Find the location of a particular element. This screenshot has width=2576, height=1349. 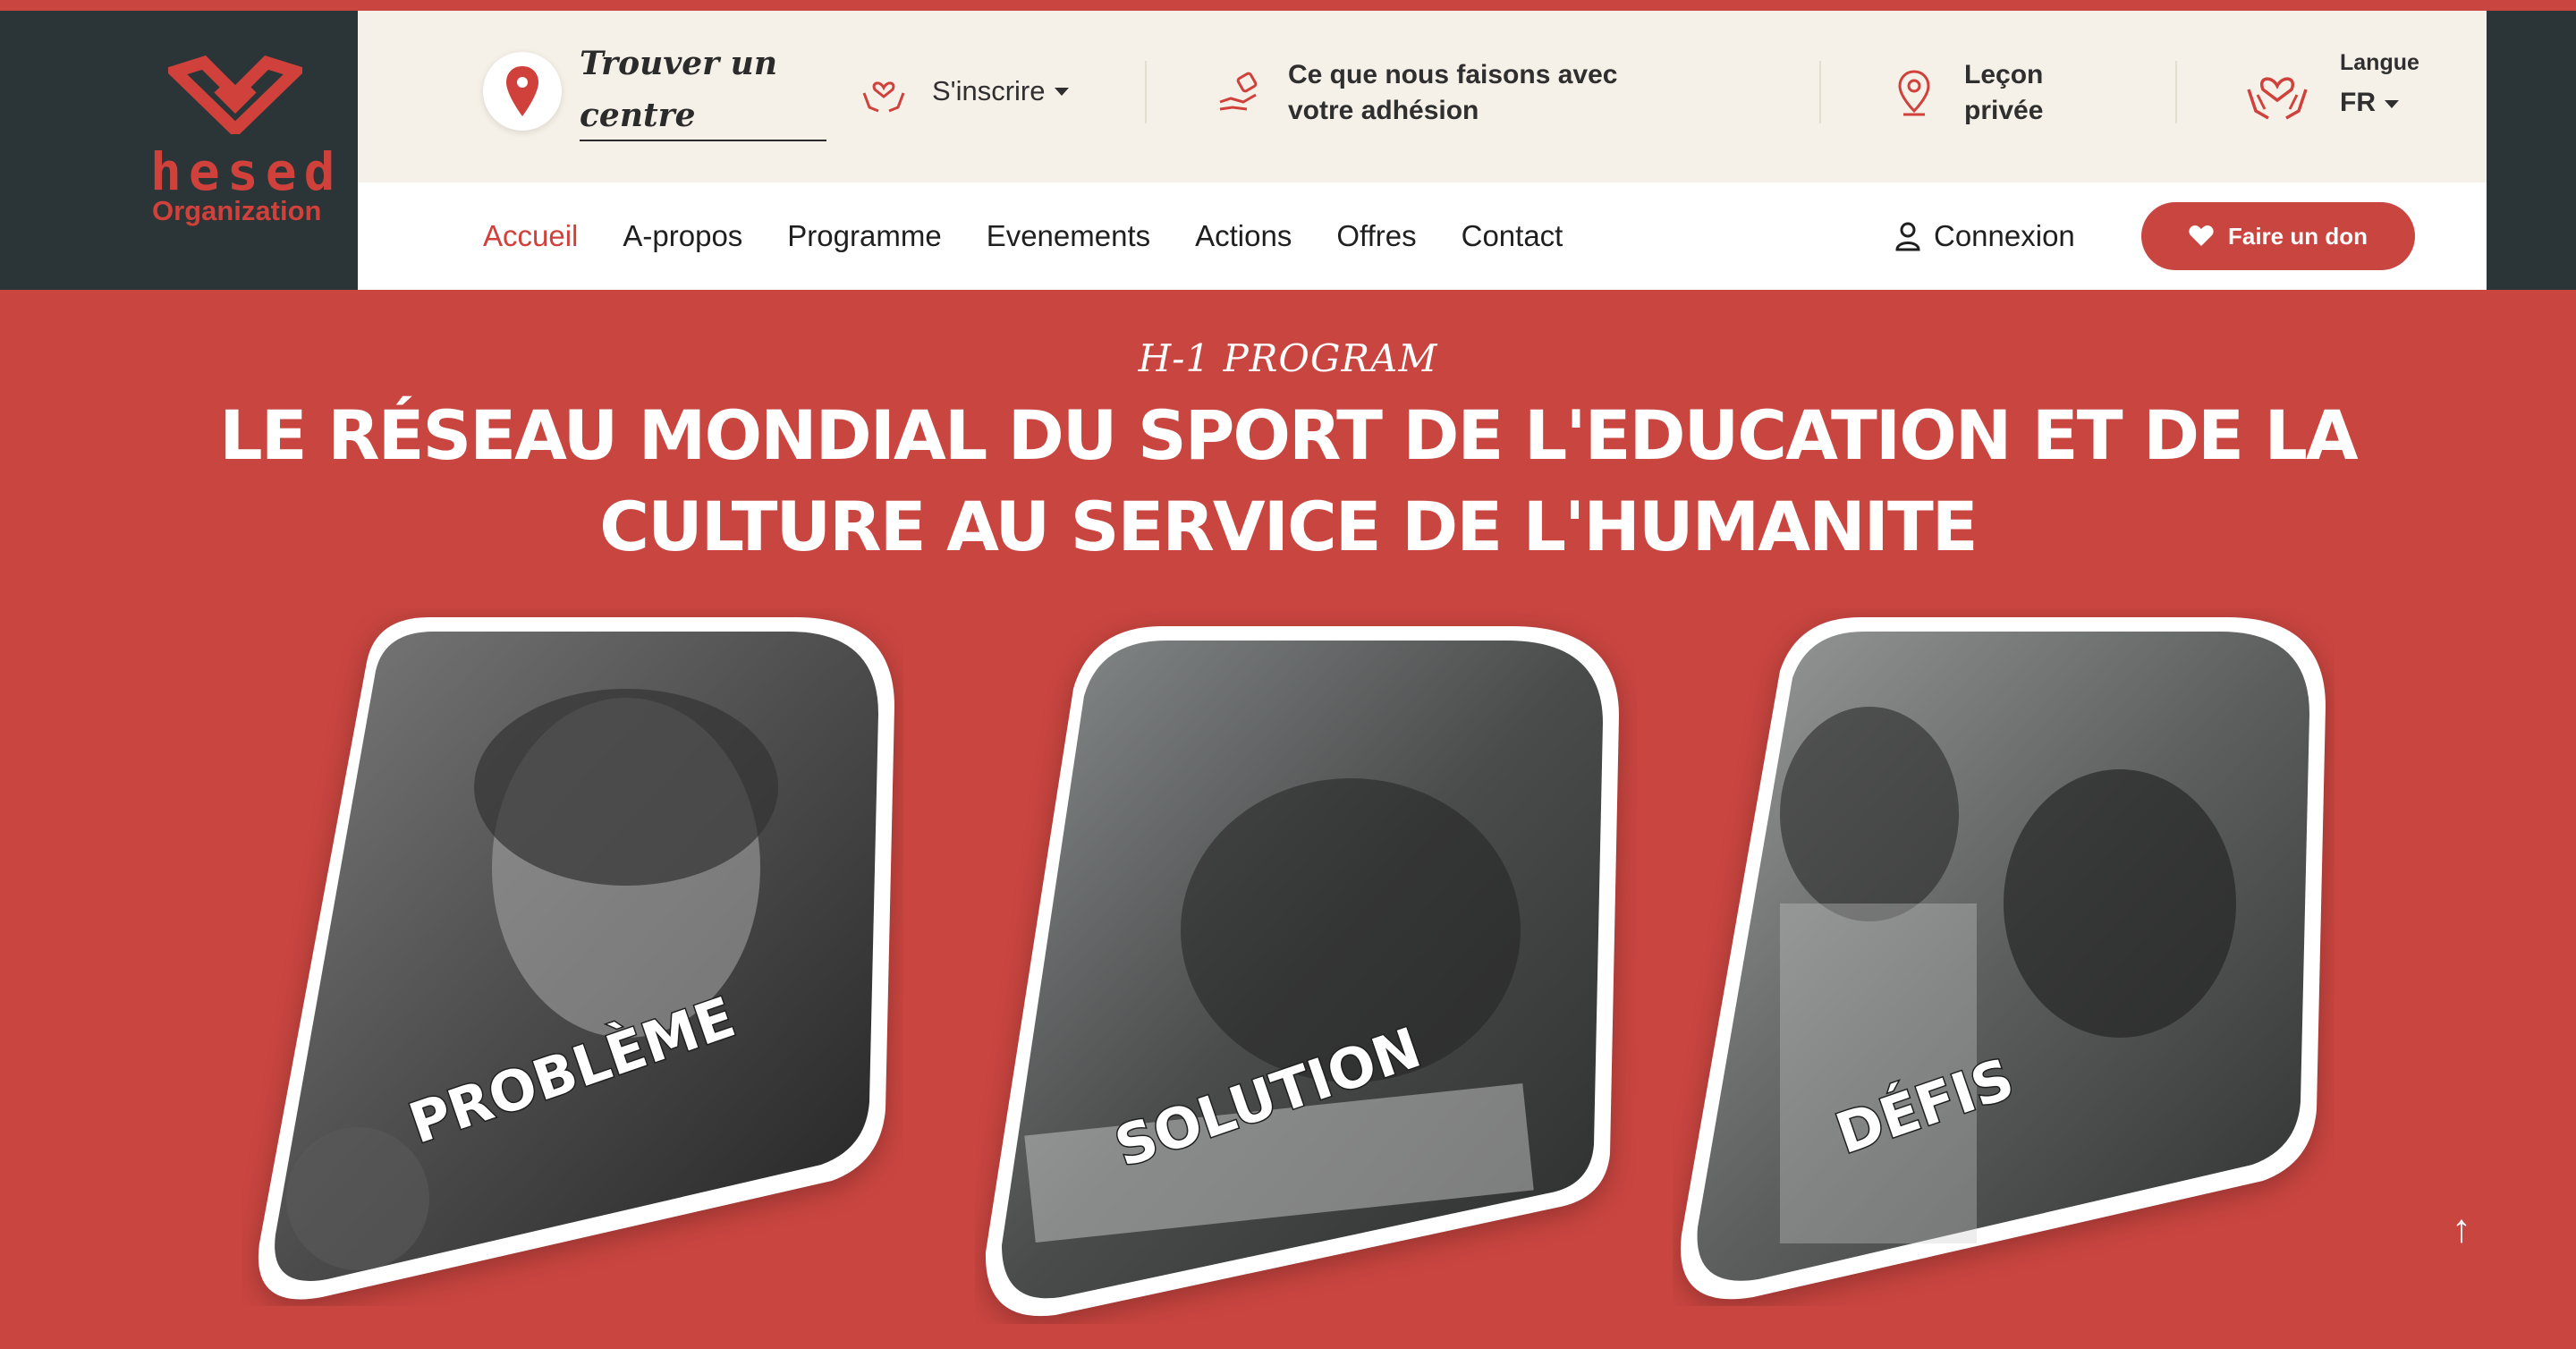

language-icon-wrap is located at coordinates (2277, 93).